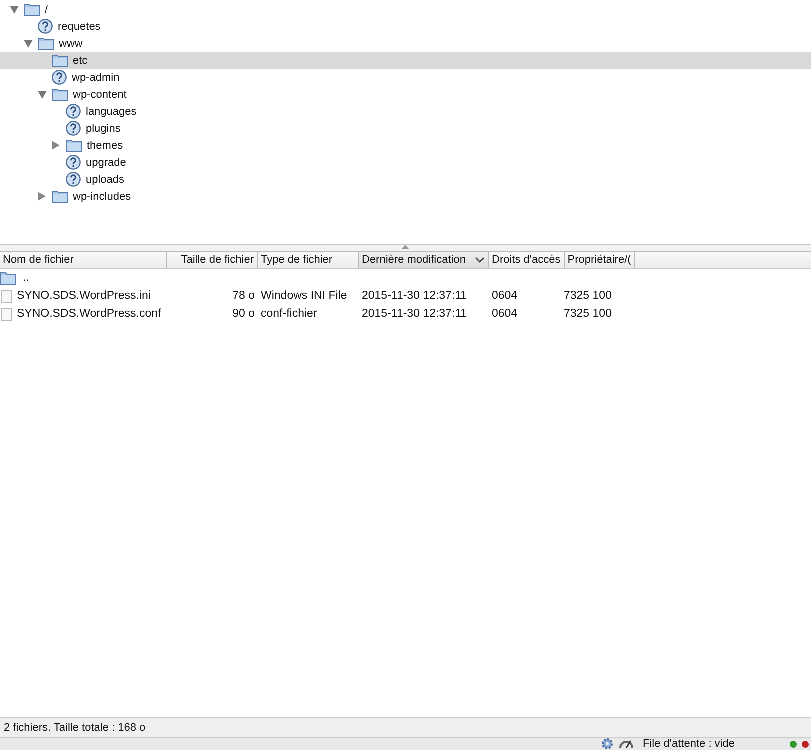 The image size is (811, 750). Describe the element at coordinates (243, 296) in the screenshot. I see `table-cell: 78 o` at that location.